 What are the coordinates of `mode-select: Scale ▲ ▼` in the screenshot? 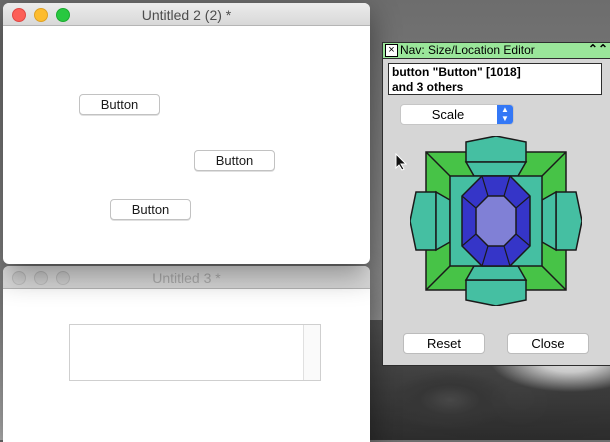 It's located at (457, 114).